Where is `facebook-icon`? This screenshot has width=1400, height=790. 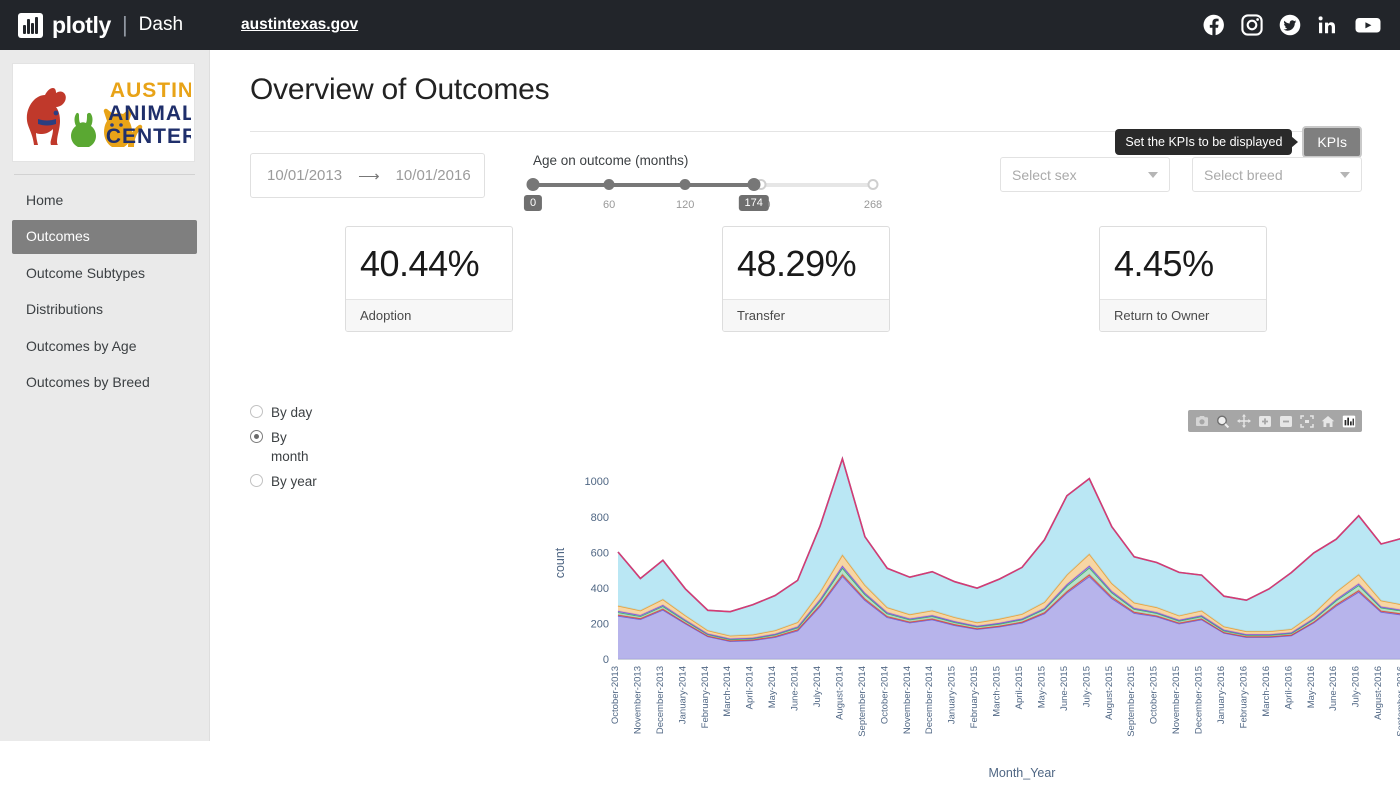 facebook-icon is located at coordinates (1214, 25).